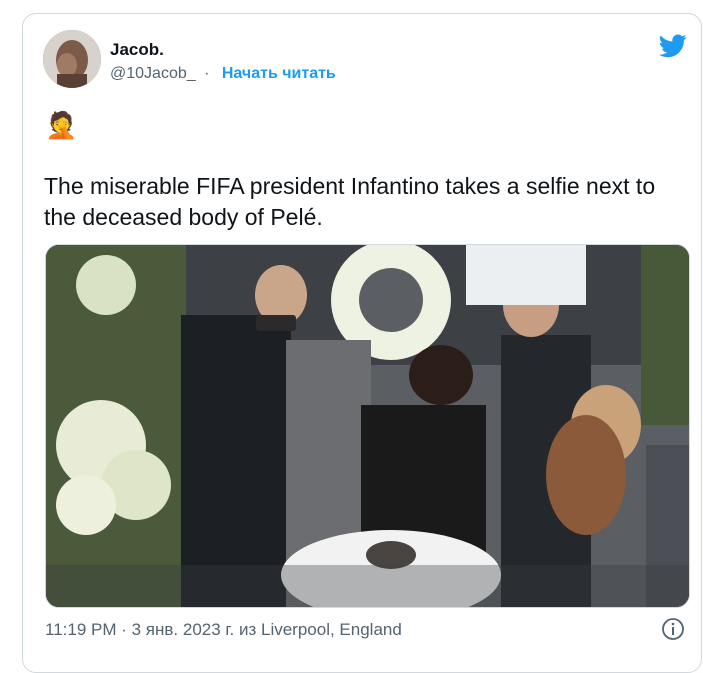 This screenshot has height=673, width=703. I want to click on author-handle-row: @10Jacob_ · Начать читать, so click(223, 74).